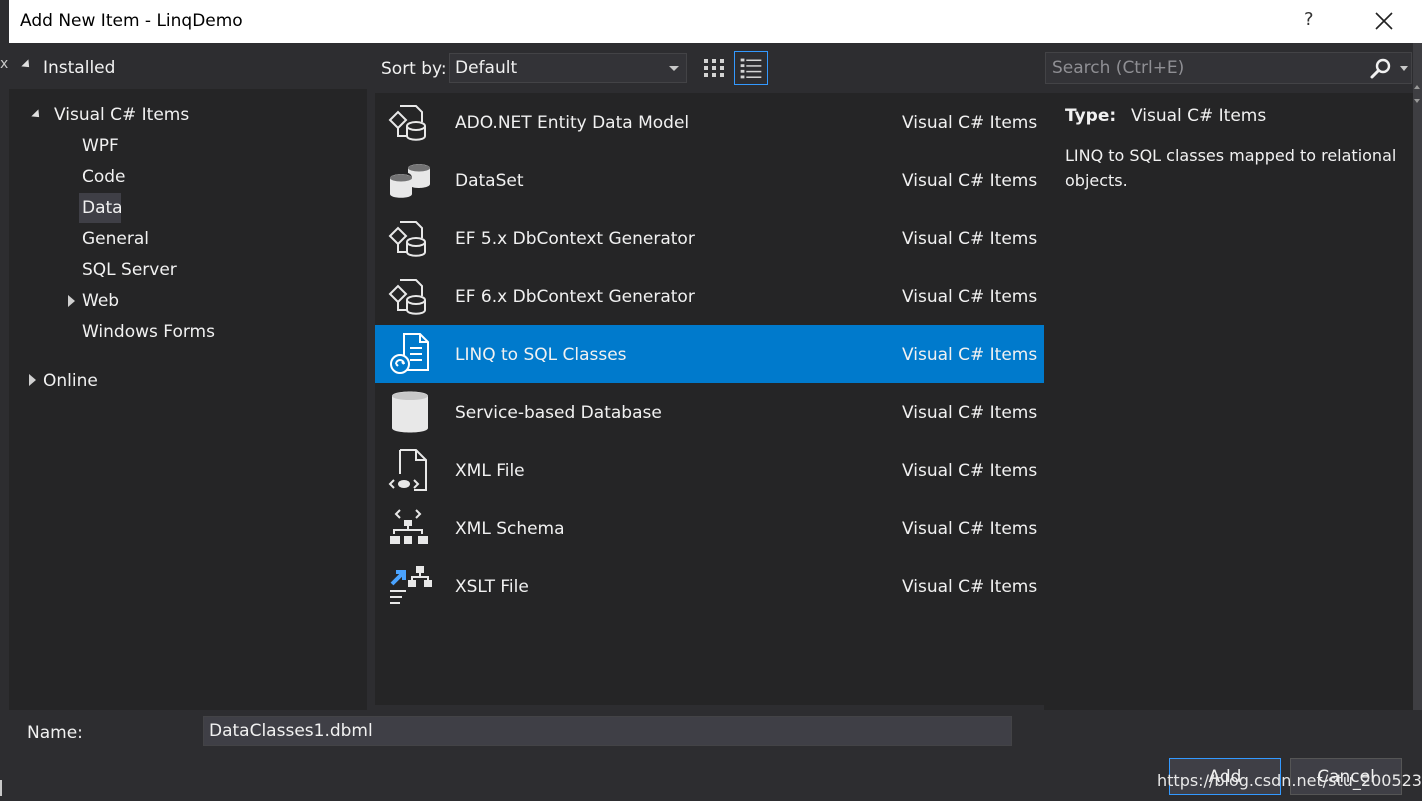 This screenshot has height=801, width=1422. What do you see at coordinates (558, 413) in the screenshot?
I see `template-name: Service-based Database` at bounding box center [558, 413].